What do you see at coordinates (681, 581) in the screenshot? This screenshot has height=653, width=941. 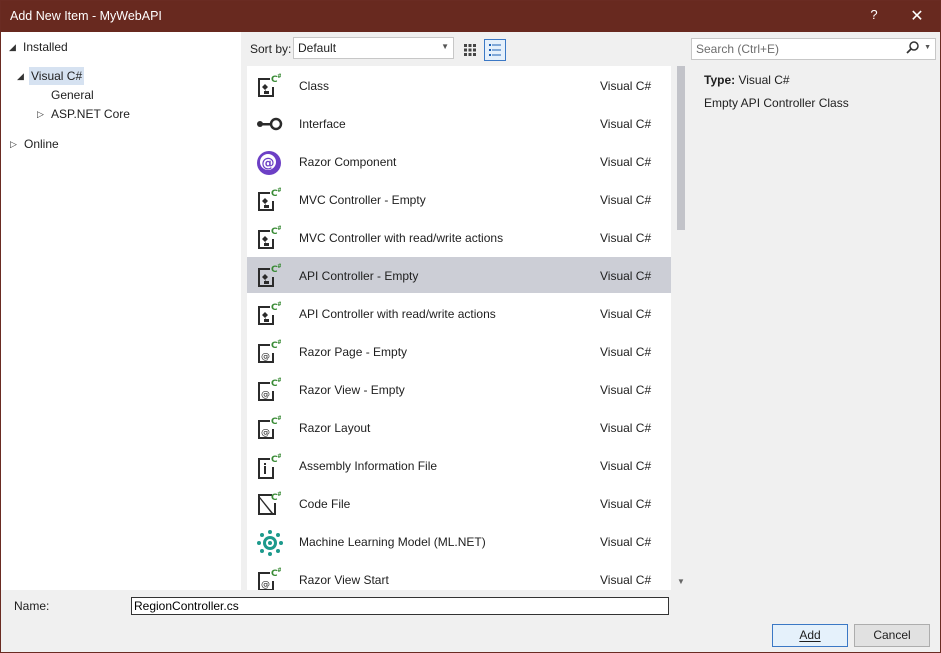 I see `scroll-down-arrow-icon: ▼` at bounding box center [681, 581].